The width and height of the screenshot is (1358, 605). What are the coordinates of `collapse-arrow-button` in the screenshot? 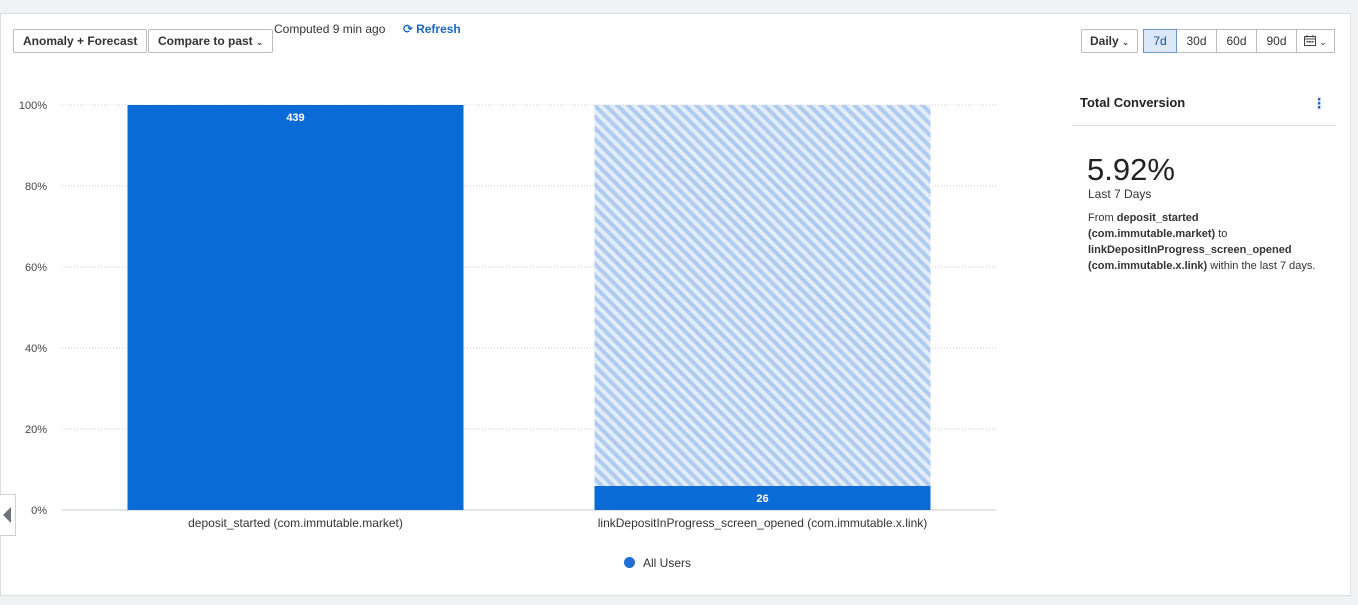 It's located at (8, 515).